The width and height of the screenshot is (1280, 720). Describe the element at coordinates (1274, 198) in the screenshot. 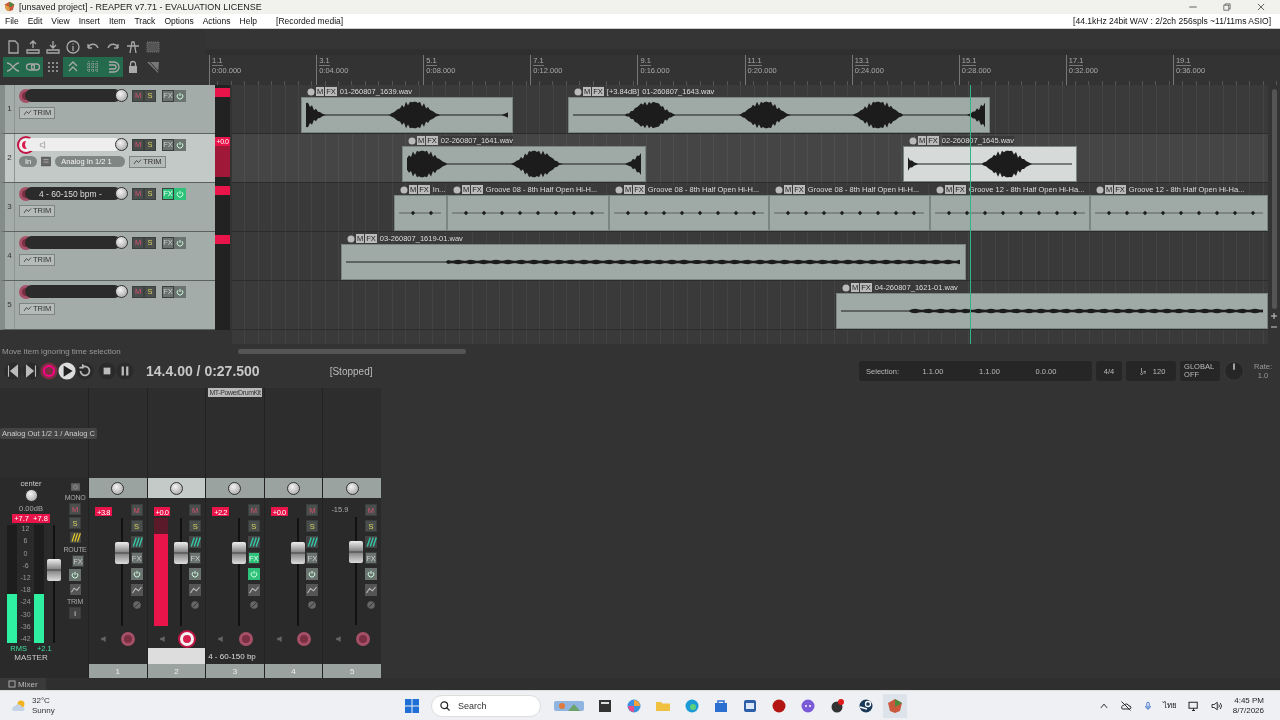

I see `vertical-scrollbar` at that location.